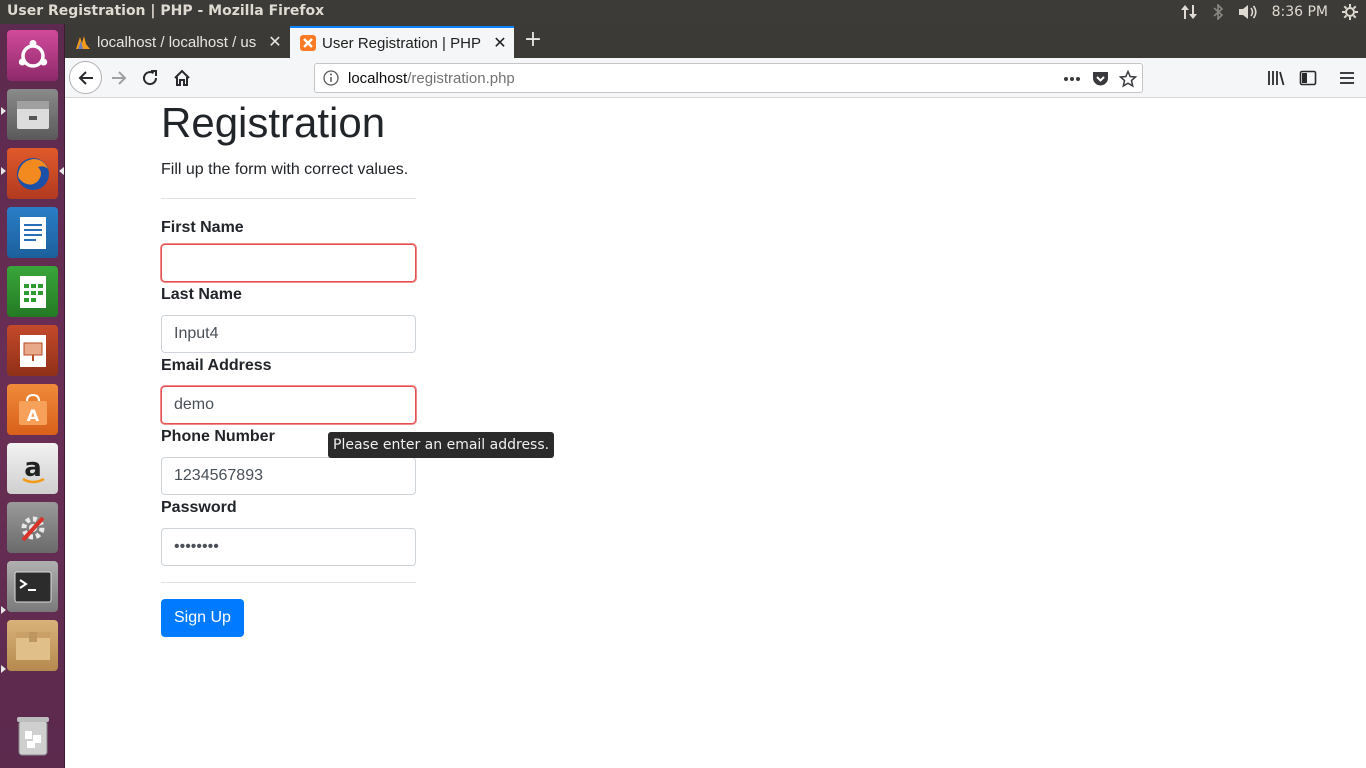 The image size is (1366, 768). I want to click on tab-label: localhost / localhost / us, so click(177, 42).